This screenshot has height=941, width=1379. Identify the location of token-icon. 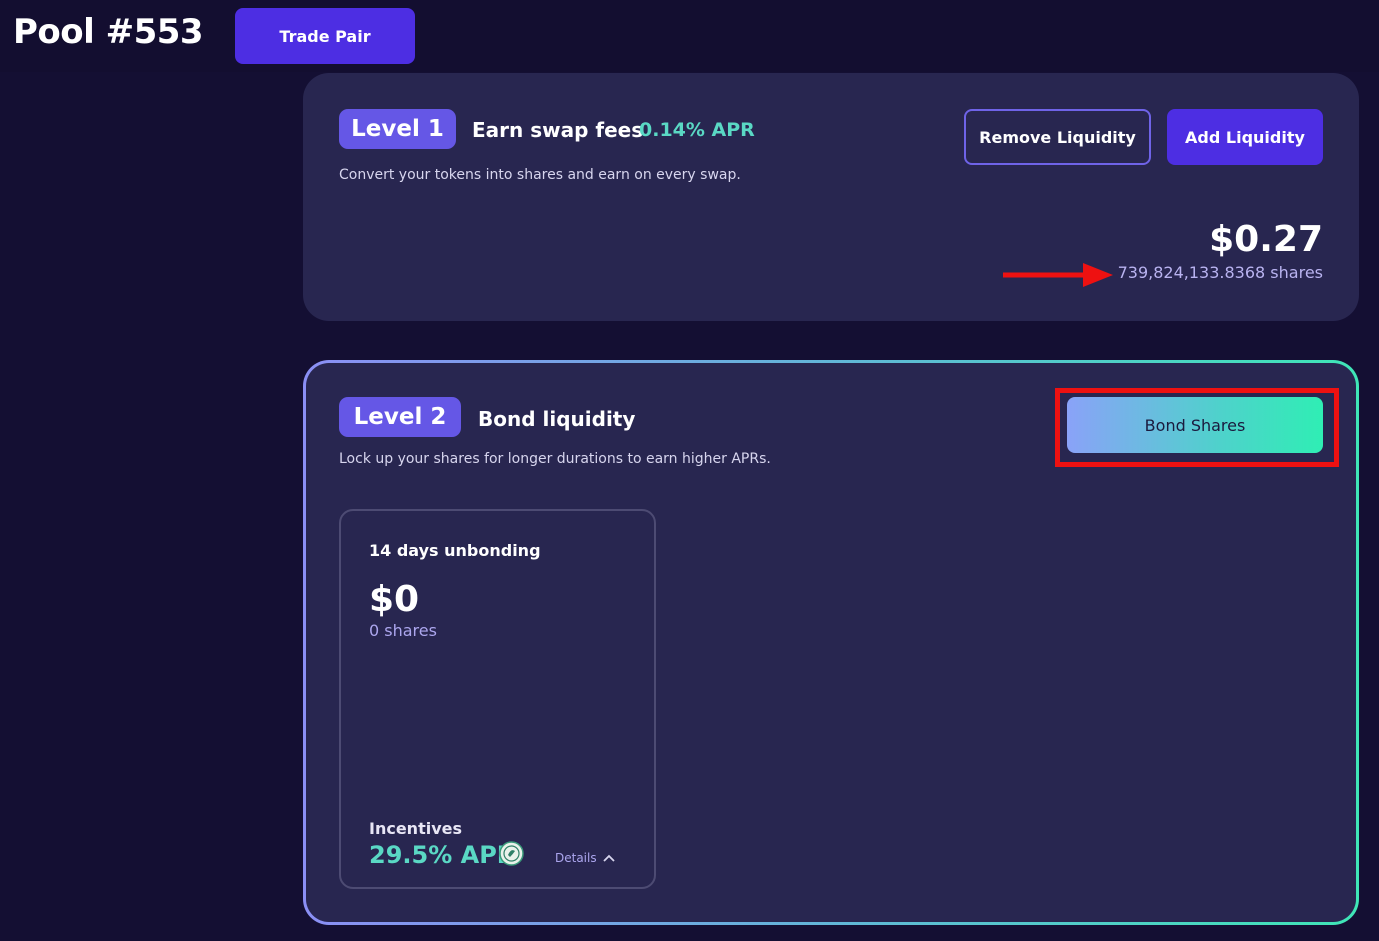
(511, 853).